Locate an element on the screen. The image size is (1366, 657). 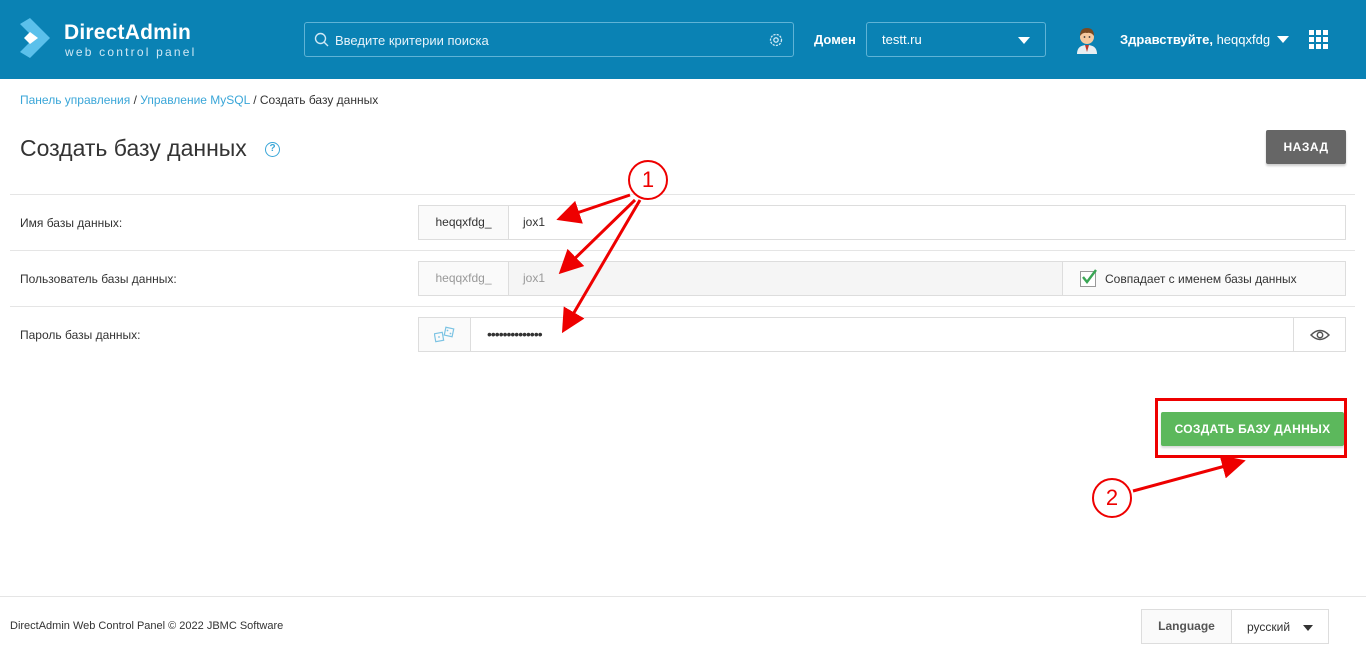
search-box is located at coordinates (549, 39).